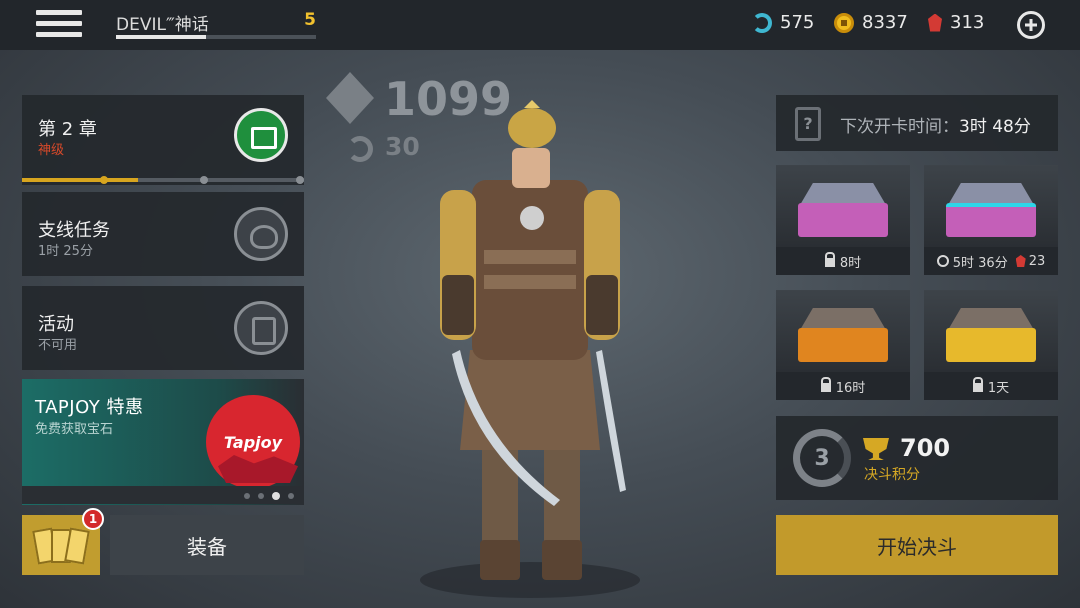 The image size is (1080, 608). Describe the element at coordinates (942, 261) in the screenshot. I see `clock-icon` at that location.